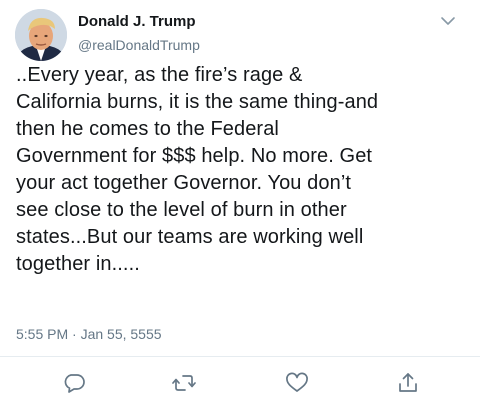  What do you see at coordinates (137, 21) in the screenshot?
I see `author-display-name: Donald J. Trump` at bounding box center [137, 21].